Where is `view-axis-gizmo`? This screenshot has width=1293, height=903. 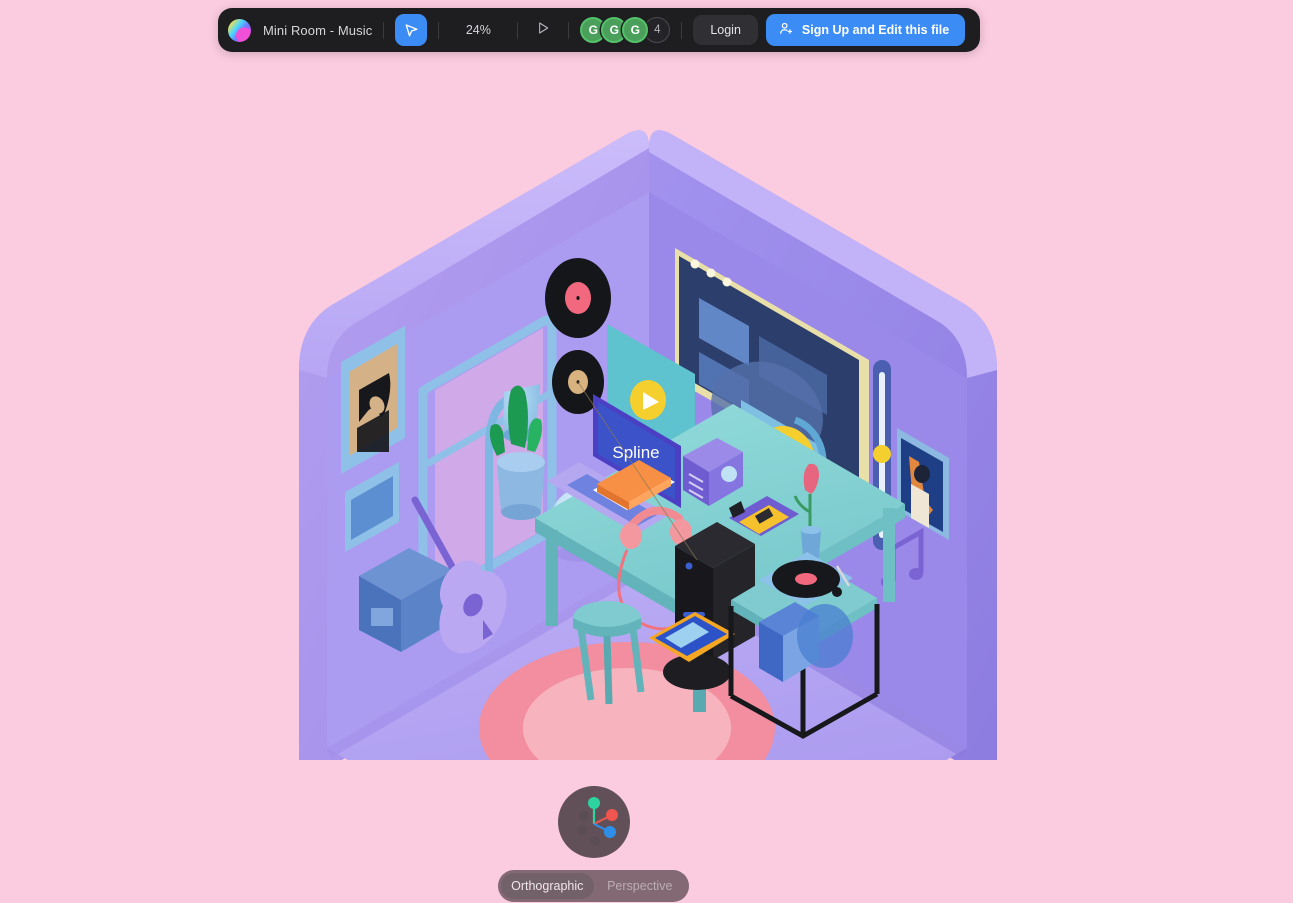 view-axis-gizmo is located at coordinates (594, 822).